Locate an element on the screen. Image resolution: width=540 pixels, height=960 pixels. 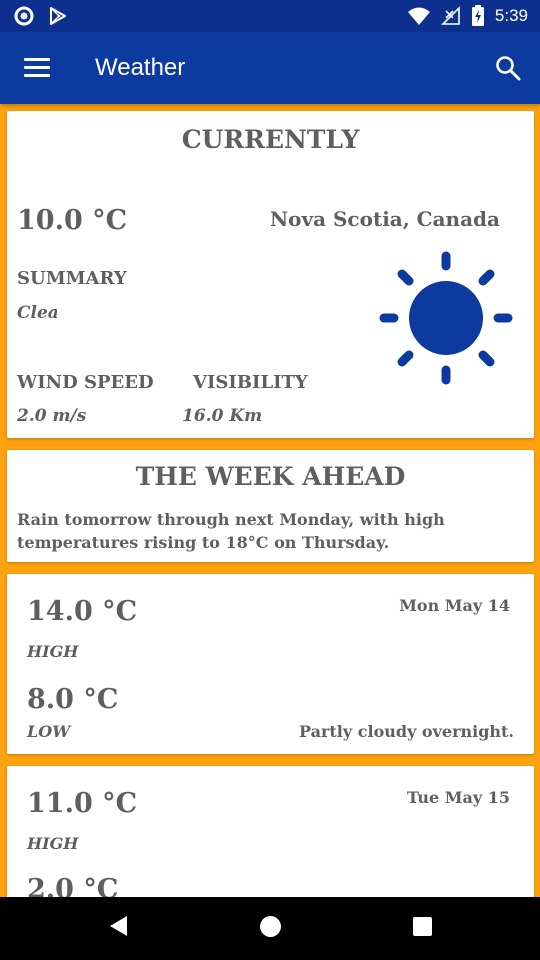
search-icon is located at coordinates (508, 68).